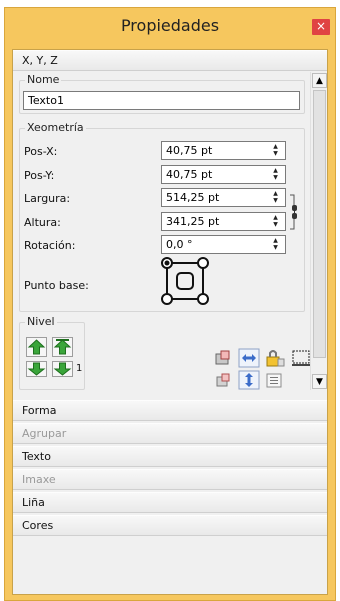  What do you see at coordinates (275, 244) in the screenshot?
I see `rotacion-spin-arrows: ▲ ▼` at bounding box center [275, 244].